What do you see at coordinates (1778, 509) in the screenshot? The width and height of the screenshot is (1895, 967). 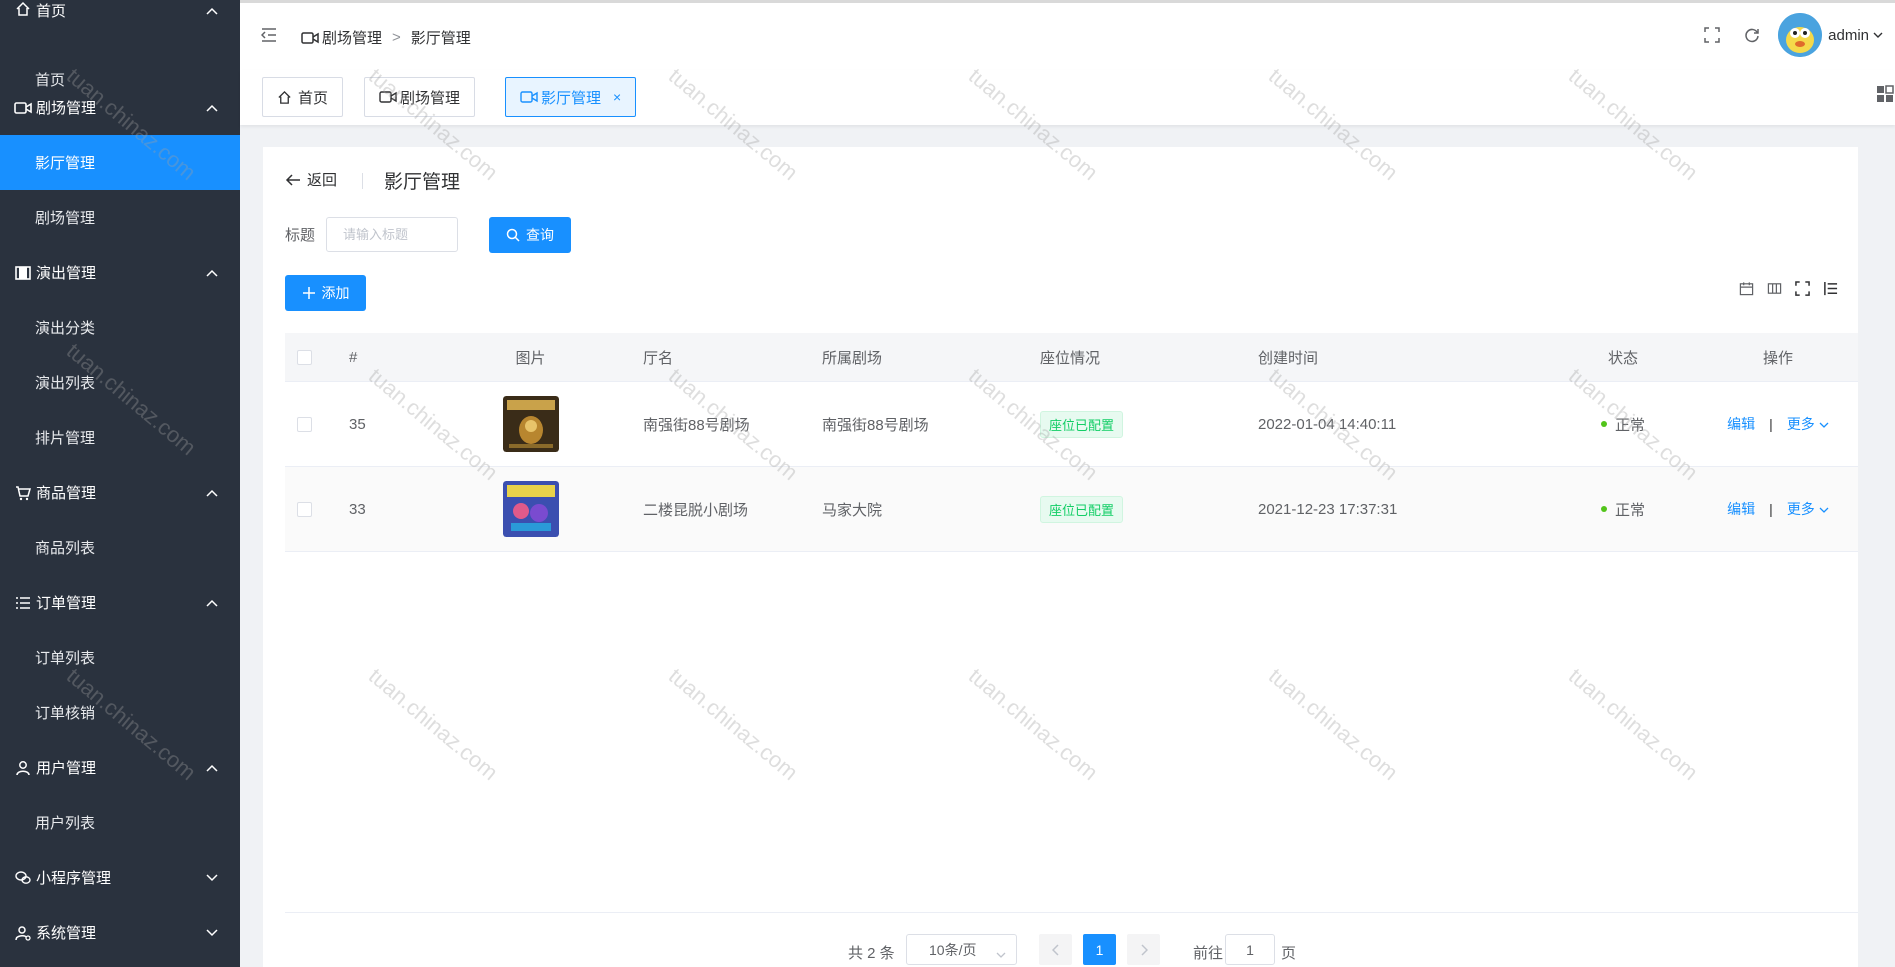 I see `row-actions: 编辑 | 更多` at bounding box center [1778, 509].